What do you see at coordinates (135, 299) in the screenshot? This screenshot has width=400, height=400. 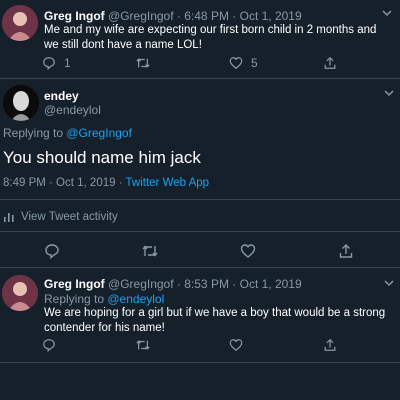 I see `replying-handle-link: @endeylol` at bounding box center [135, 299].